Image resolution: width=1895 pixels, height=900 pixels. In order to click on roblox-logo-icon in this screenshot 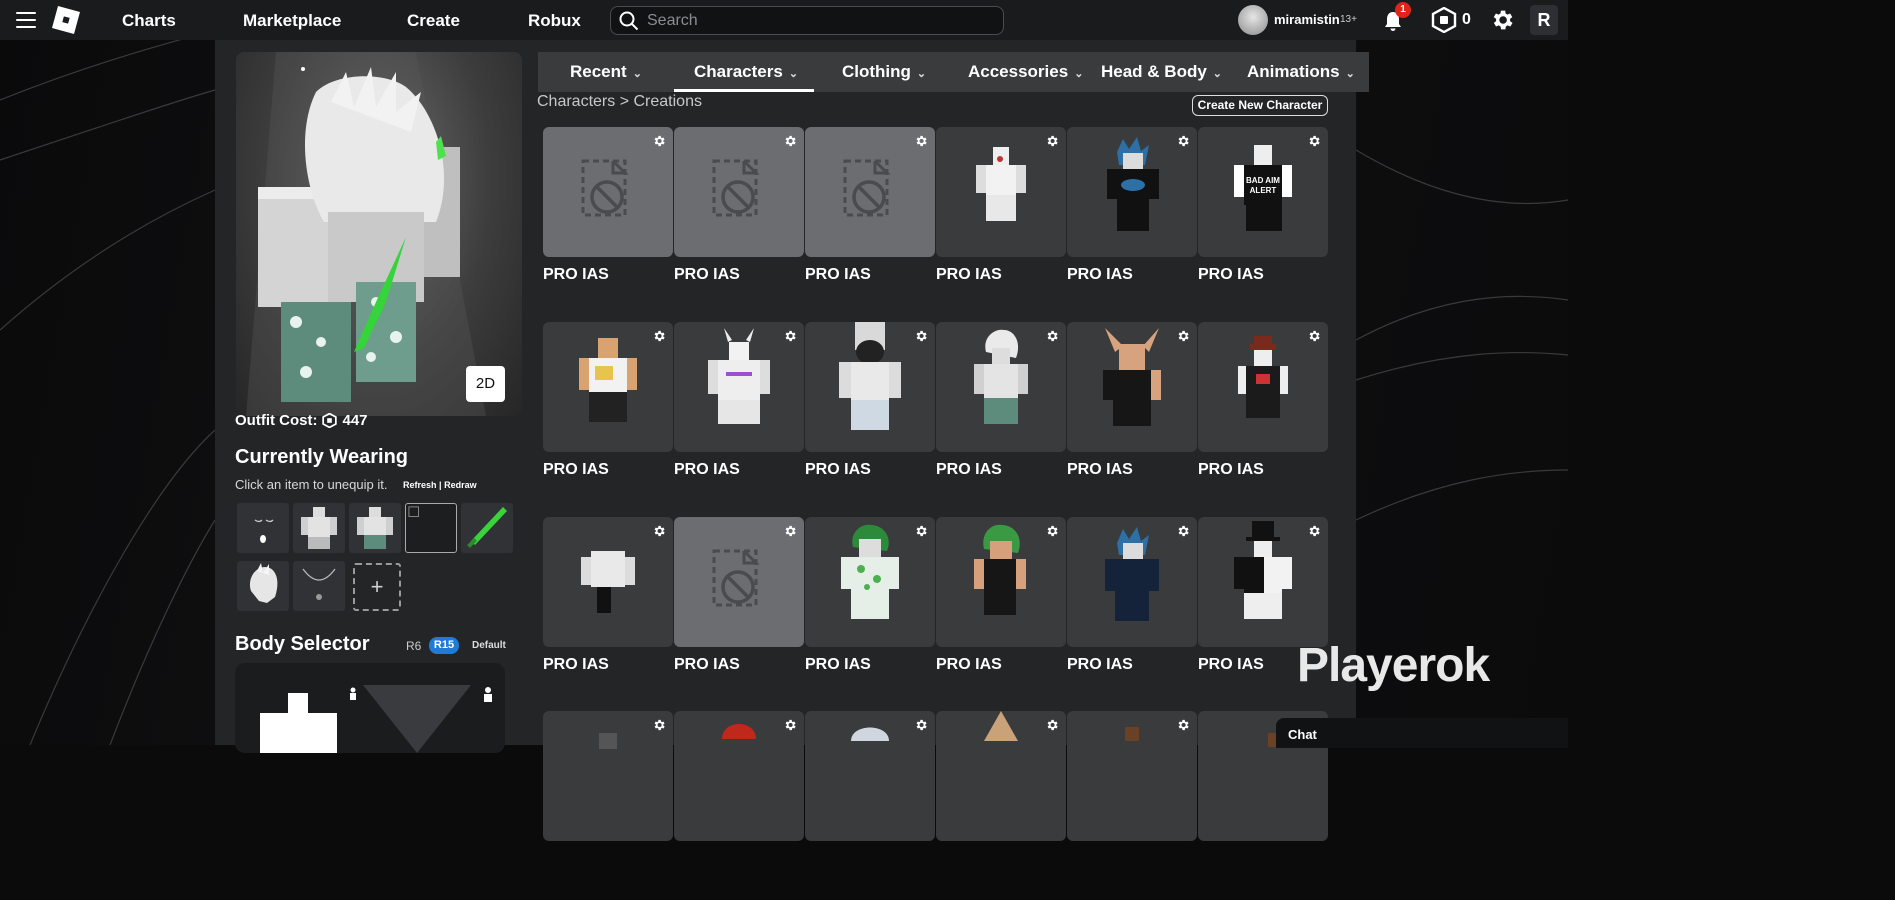, I will do `click(66, 20)`.